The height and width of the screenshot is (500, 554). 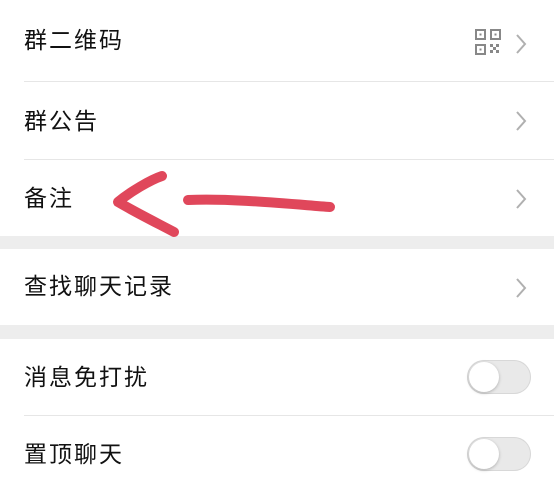 I want to click on mute-notifications-label: 消息免打扰, so click(x=86, y=378).